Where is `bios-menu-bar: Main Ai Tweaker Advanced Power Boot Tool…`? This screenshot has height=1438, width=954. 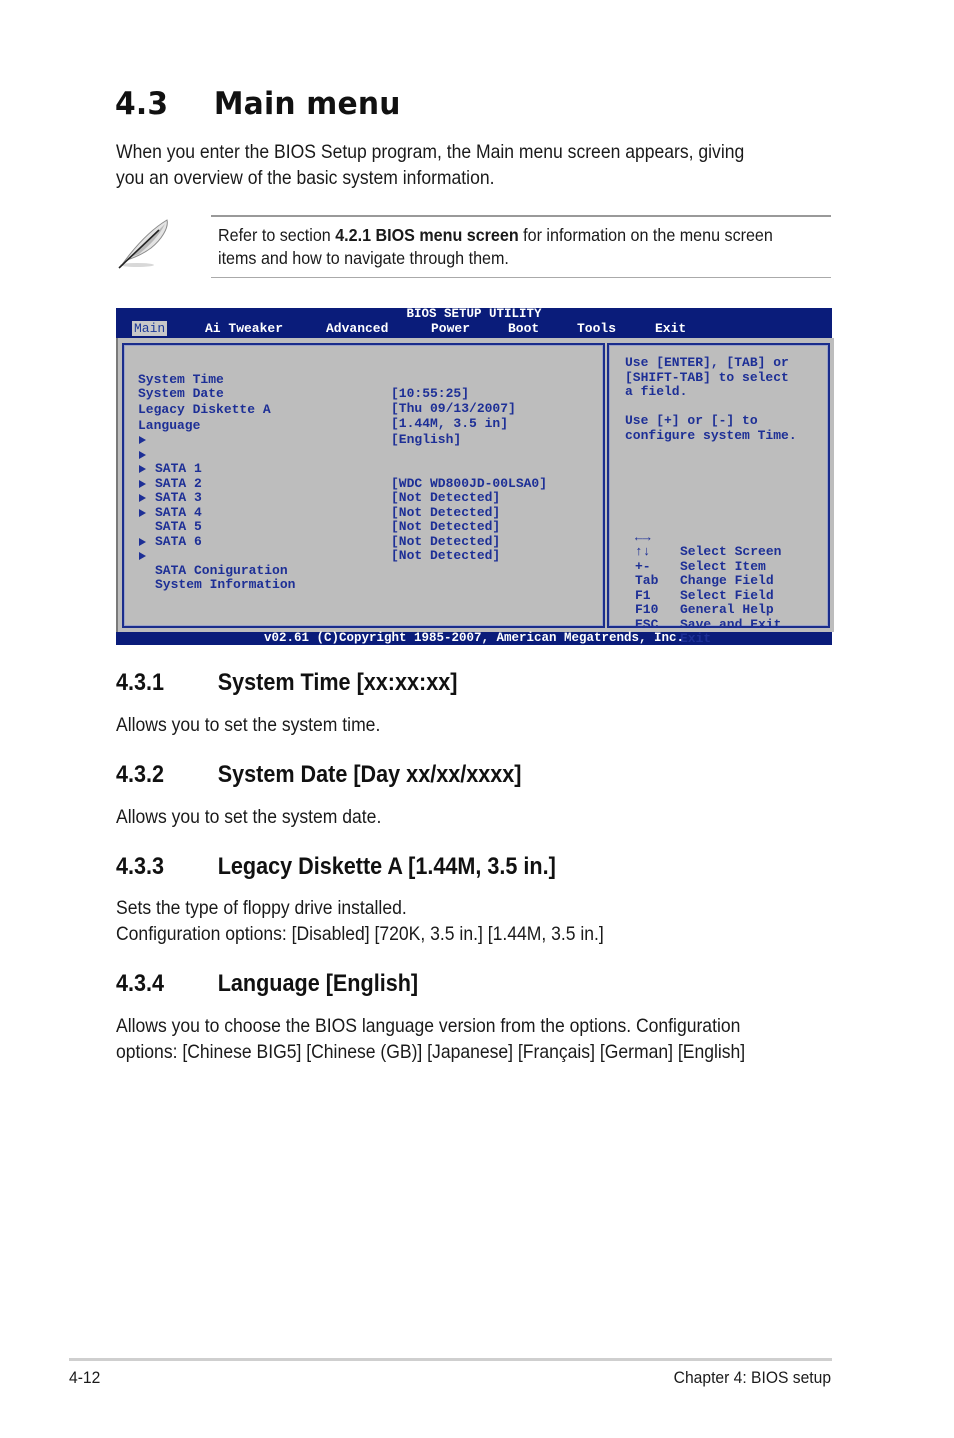
bios-menu-bar: Main Ai Tweaker Advanced Power Boot Tool… is located at coordinates (474, 329).